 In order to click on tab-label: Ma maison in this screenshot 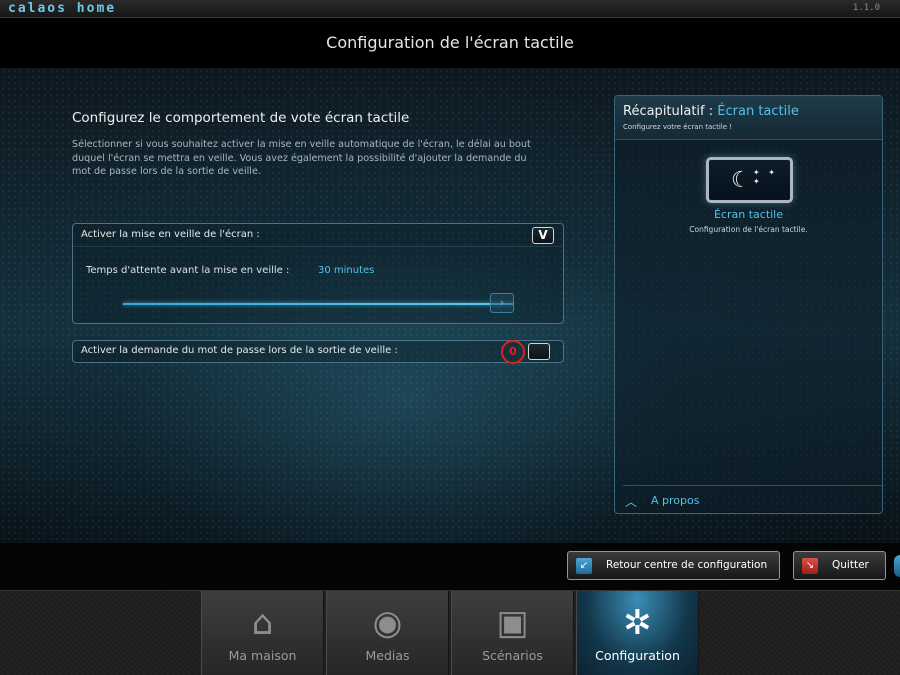, I will do `click(262, 655)`.